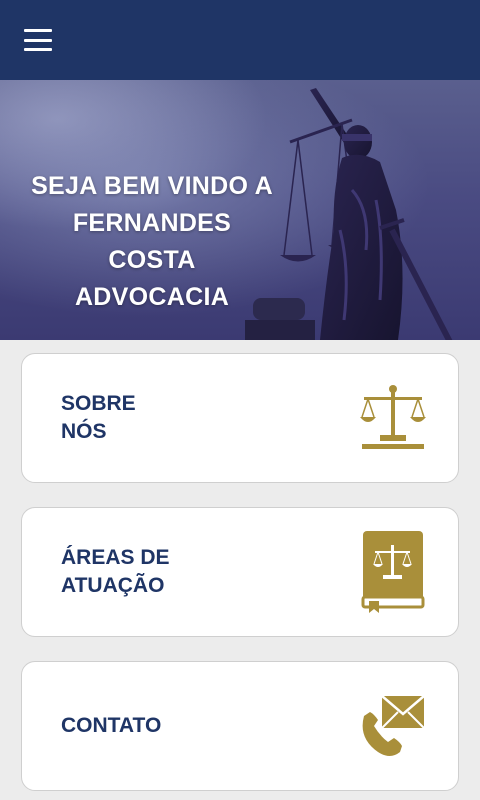  What do you see at coordinates (240, 418) in the screenshot?
I see `about-us-card: SOBRE NÓS` at bounding box center [240, 418].